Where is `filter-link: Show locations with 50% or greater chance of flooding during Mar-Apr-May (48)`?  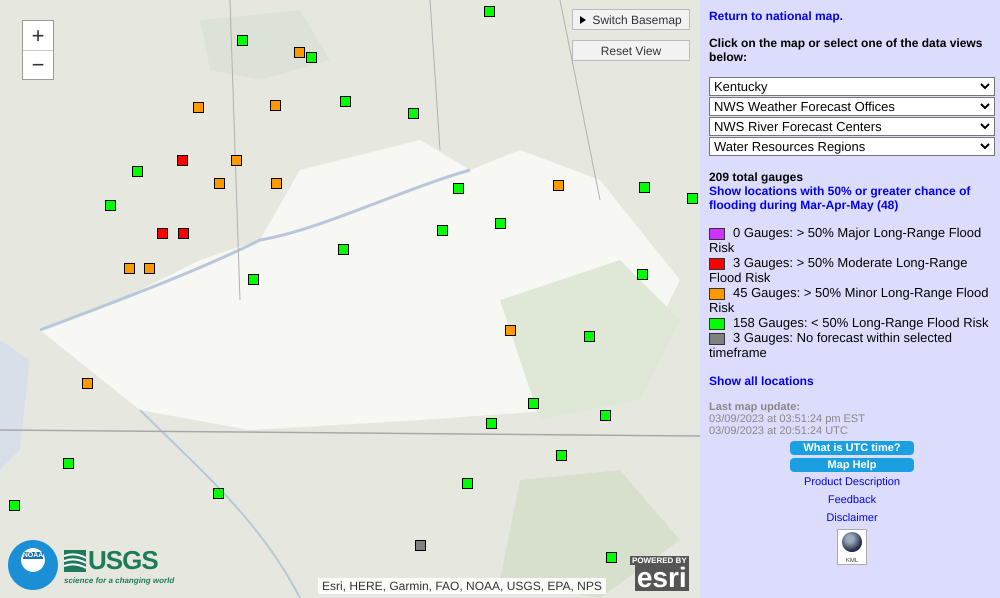
filter-link: Show locations with 50% or greater chance of flooding during Mar-Apr-May (48) is located at coordinates (852, 198).